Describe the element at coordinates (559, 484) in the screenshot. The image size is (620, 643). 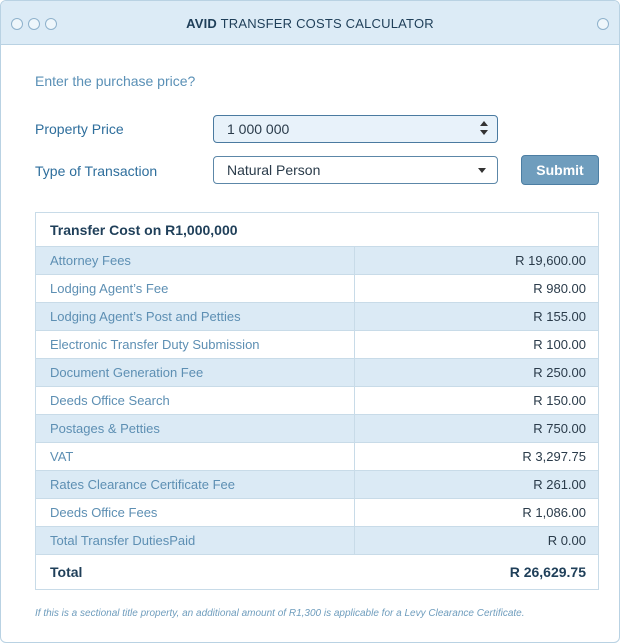
I see `fee-amount: R 261.00` at that location.